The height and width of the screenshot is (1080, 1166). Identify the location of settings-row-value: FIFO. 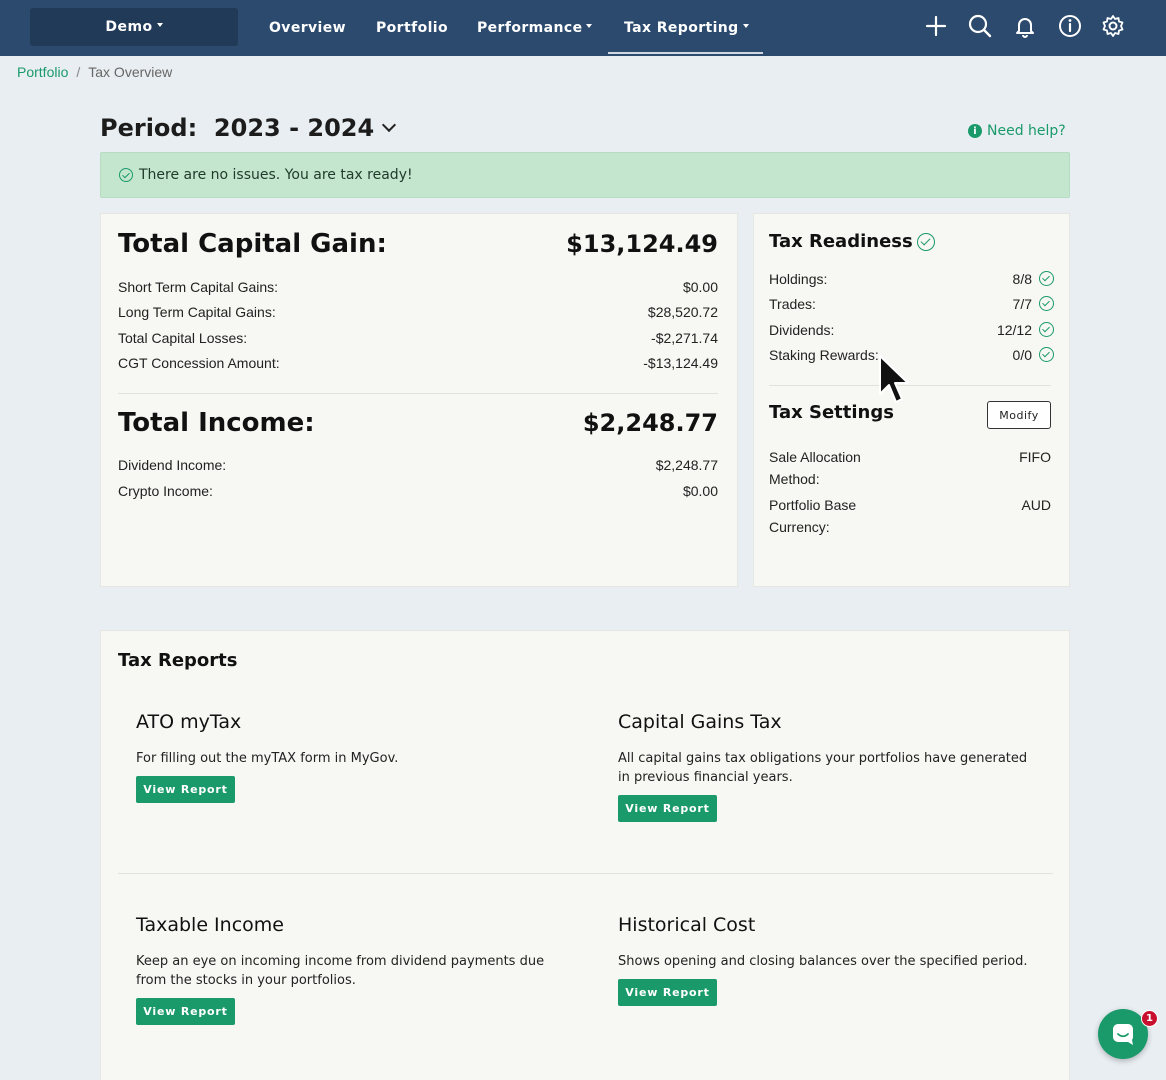
(1035, 457).